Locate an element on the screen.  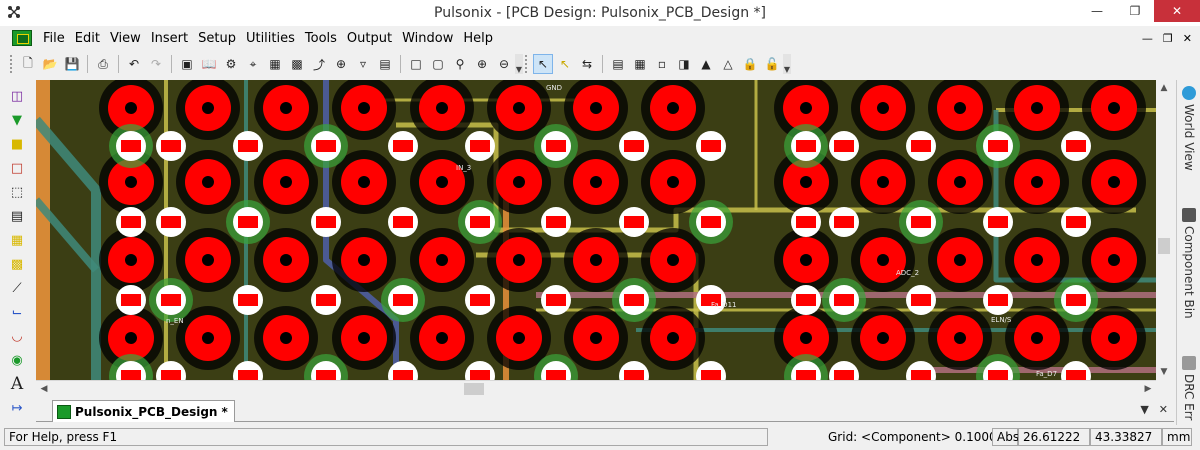
grid-status: Grid: <Component> 0.10000 is located at coordinates (914, 437).